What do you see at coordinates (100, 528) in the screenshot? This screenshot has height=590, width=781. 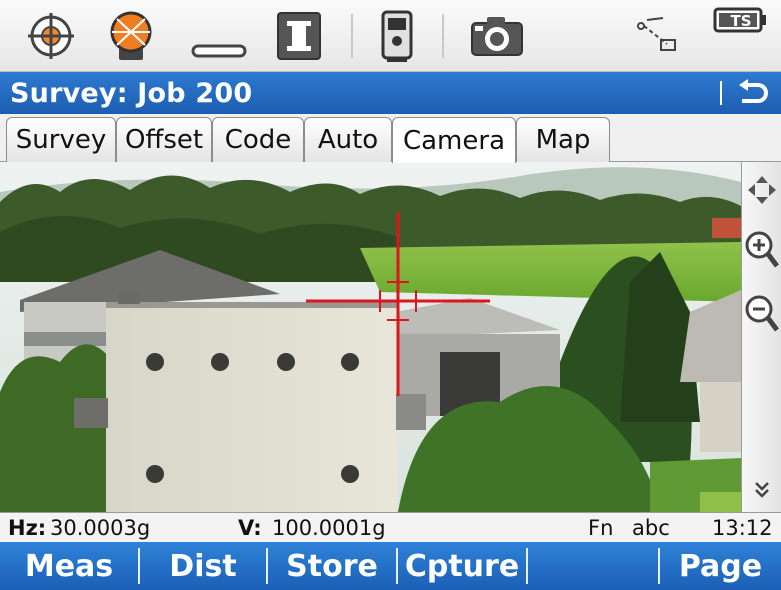 I see `hz-value: 30.0003g` at bounding box center [100, 528].